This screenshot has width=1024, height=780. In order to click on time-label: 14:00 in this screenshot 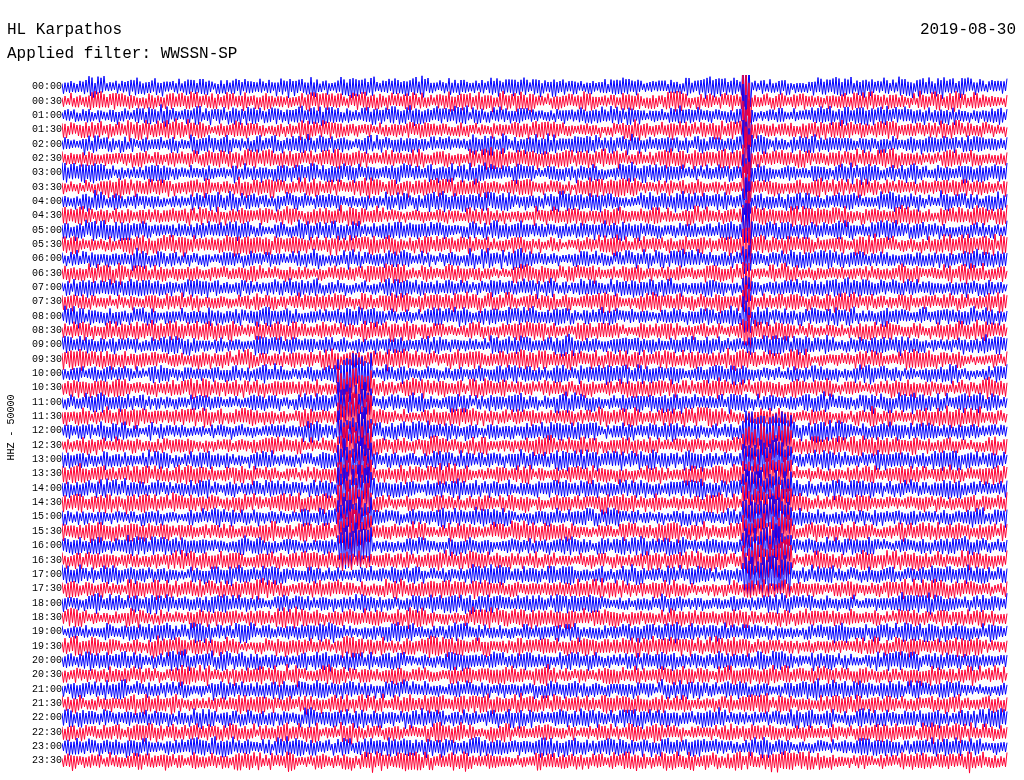, I will do `click(47, 488)`.